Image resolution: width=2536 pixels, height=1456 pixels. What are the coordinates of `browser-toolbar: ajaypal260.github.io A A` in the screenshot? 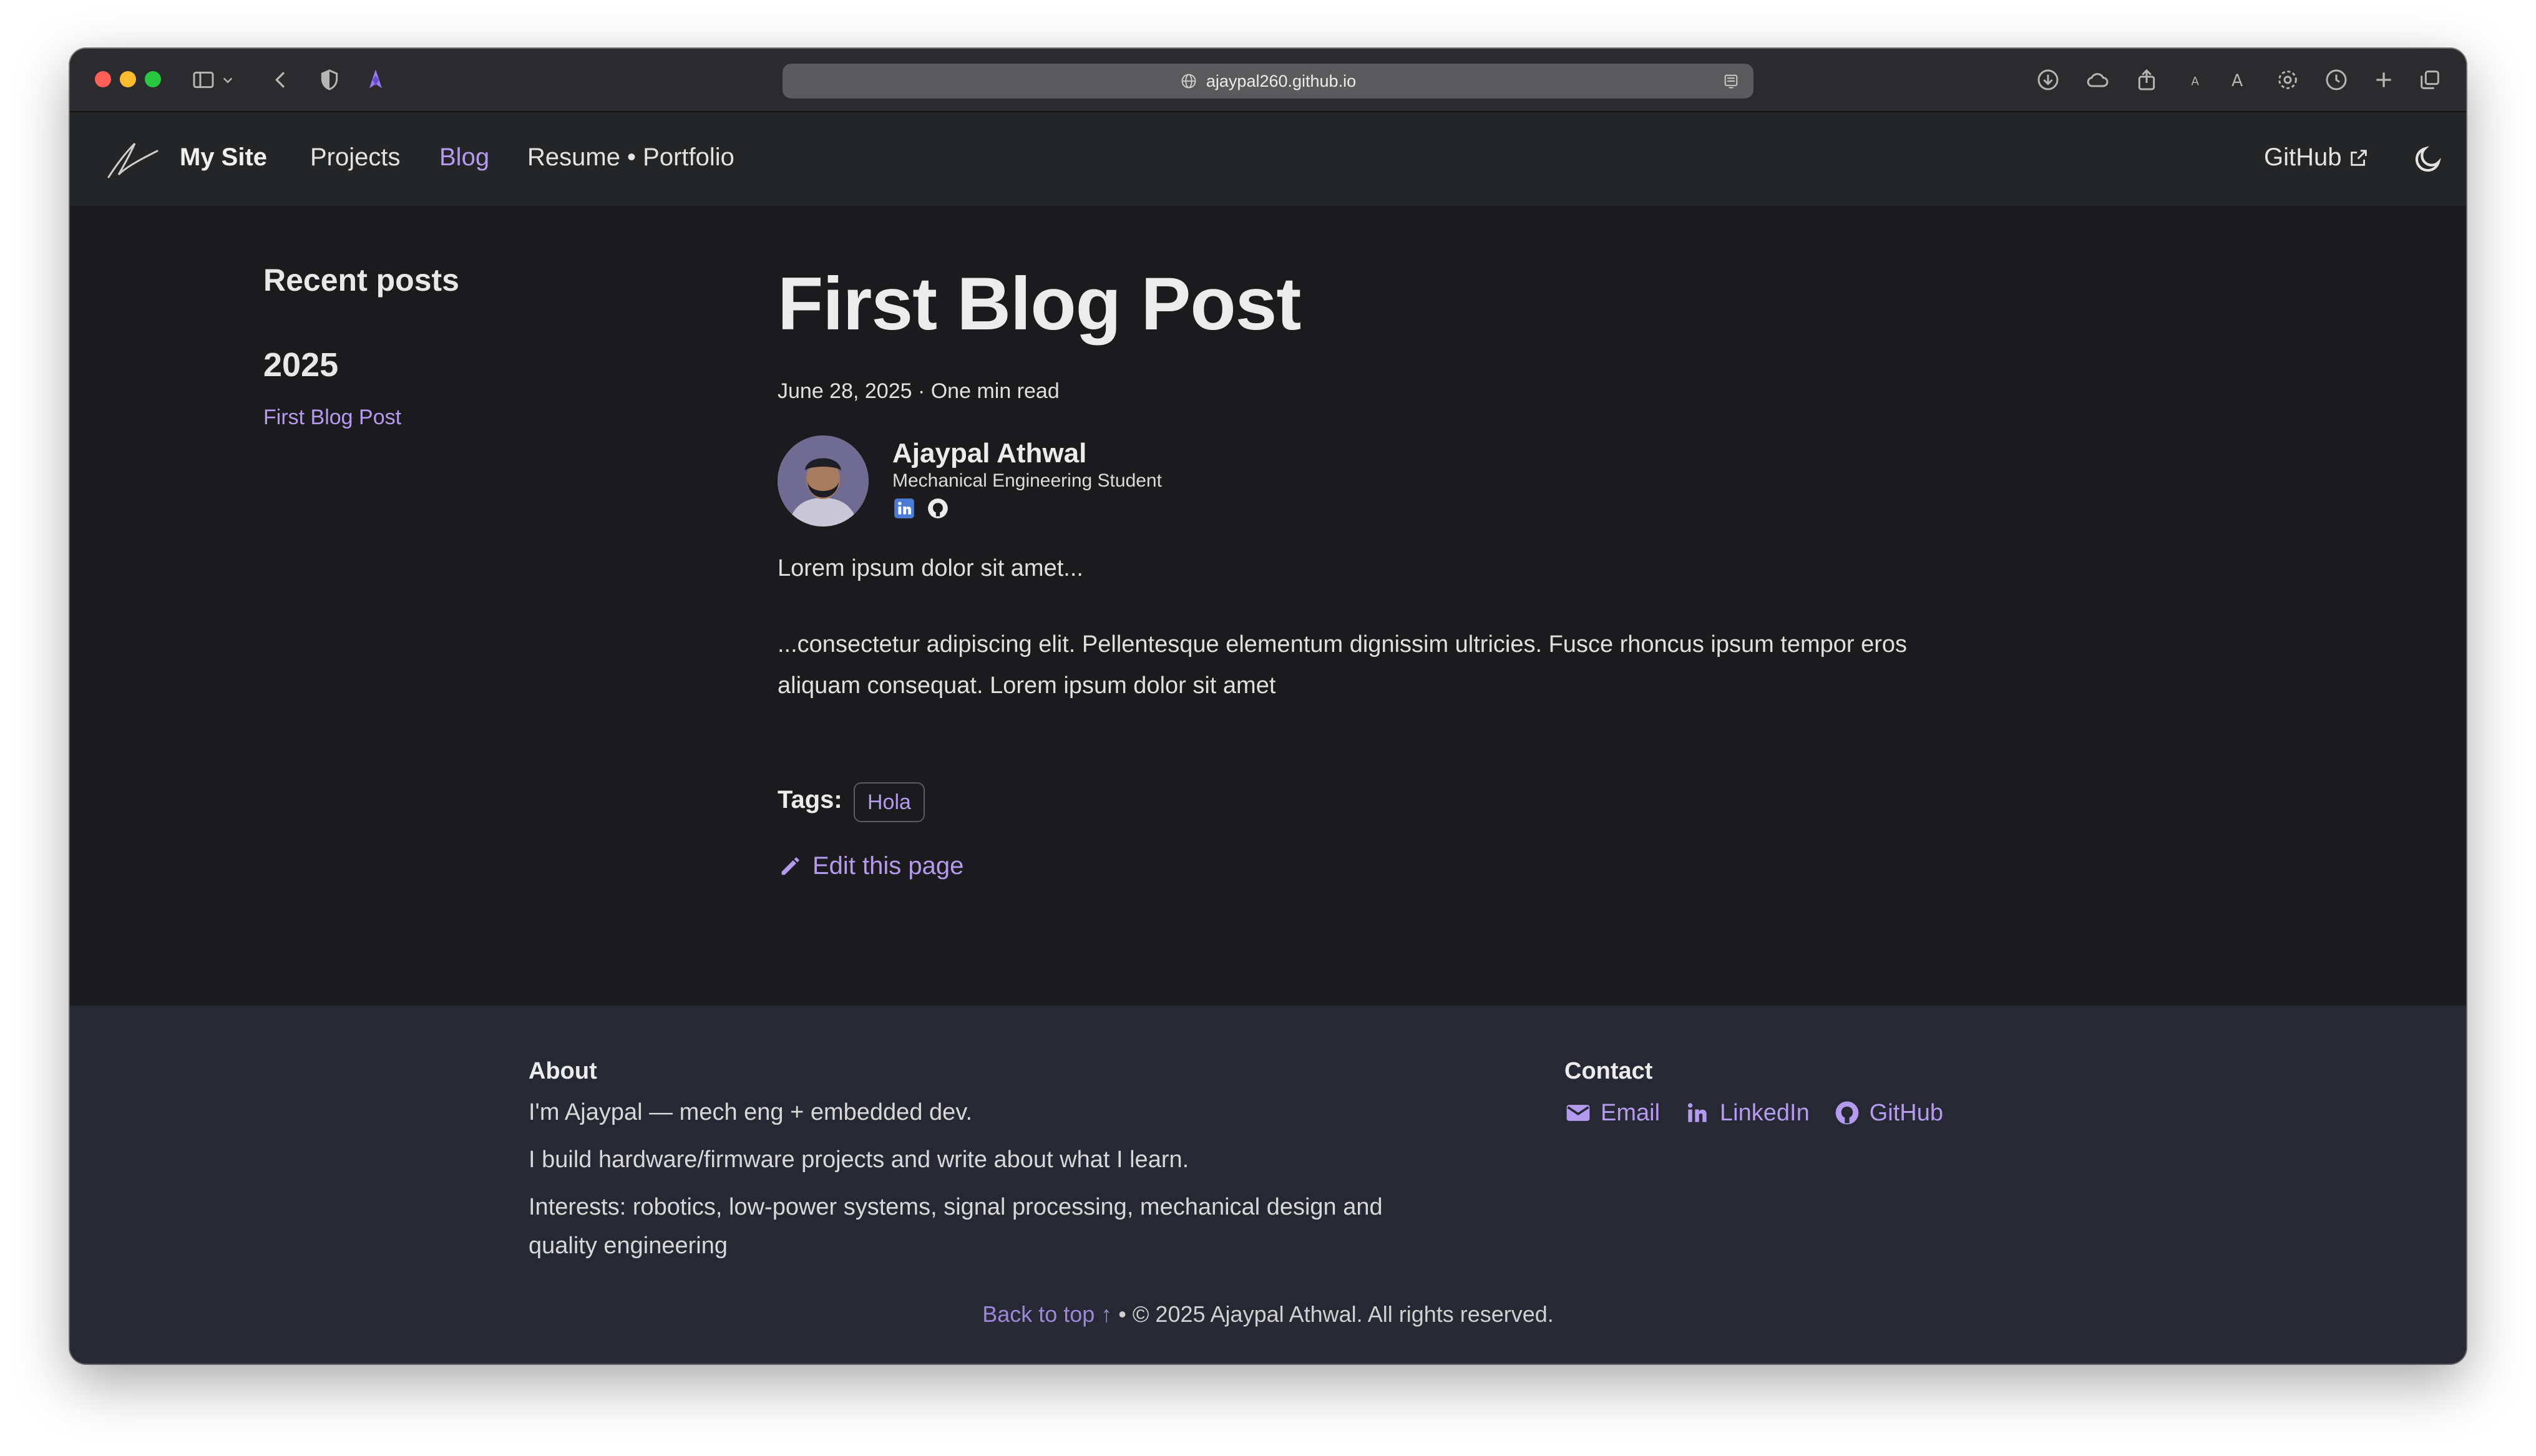 It's located at (1268, 80).